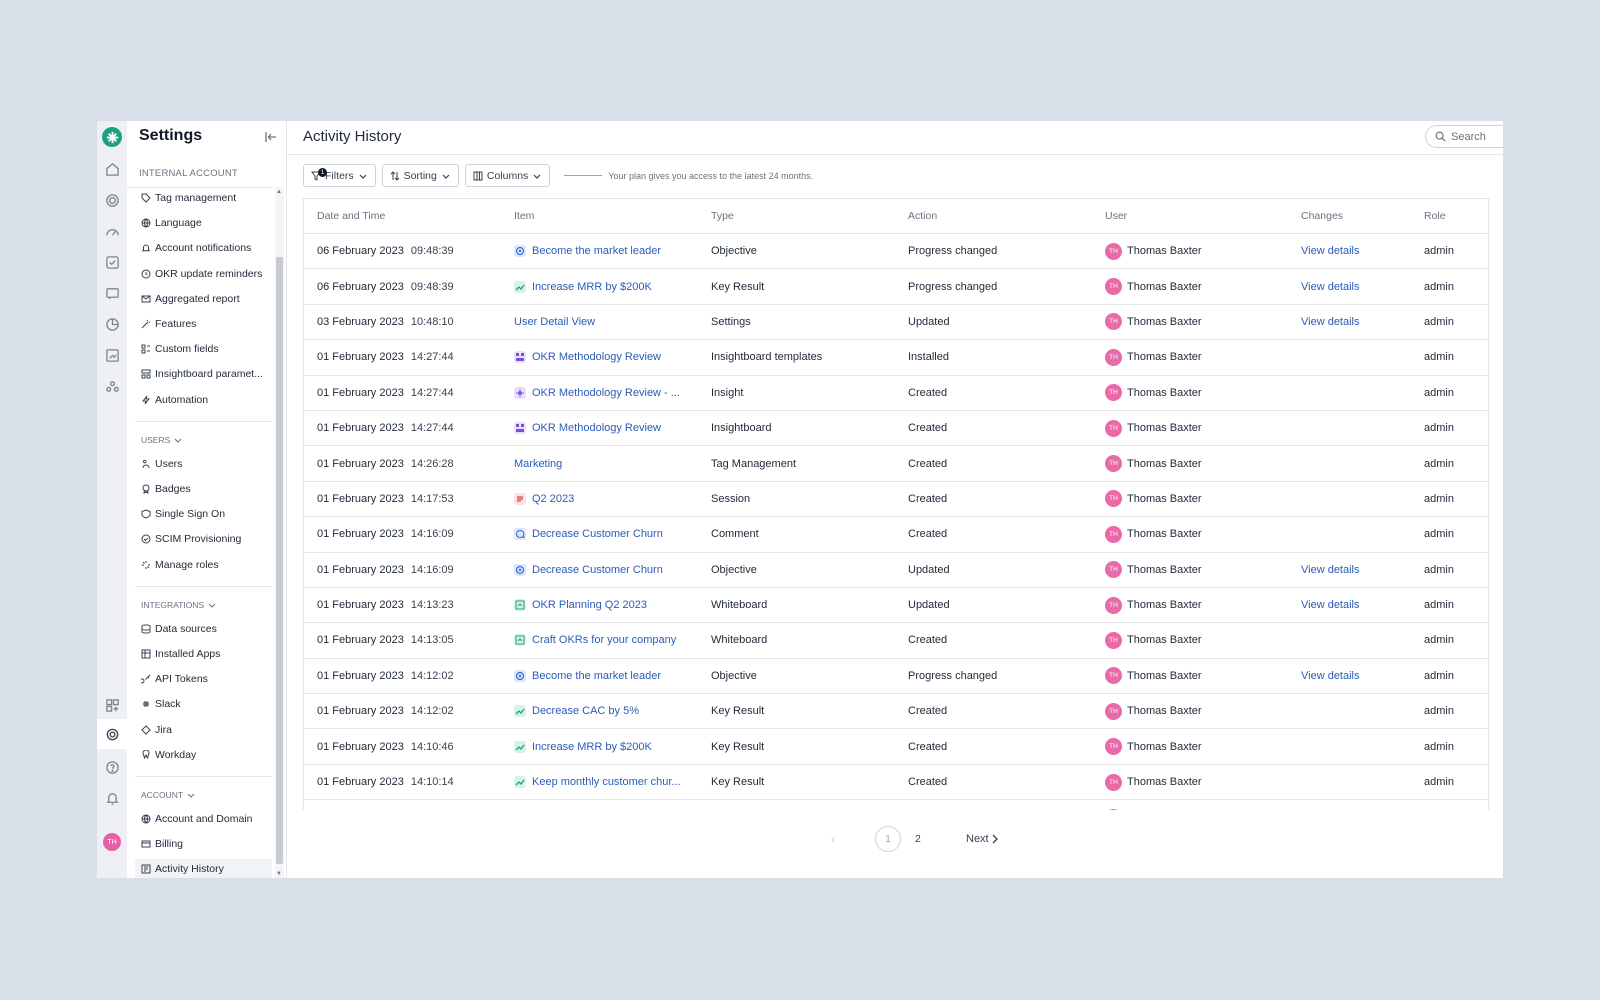 This screenshot has width=1600, height=1000. What do you see at coordinates (734, 675) in the screenshot?
I see `type-cell: Objective` at bounding box center [734, 675].